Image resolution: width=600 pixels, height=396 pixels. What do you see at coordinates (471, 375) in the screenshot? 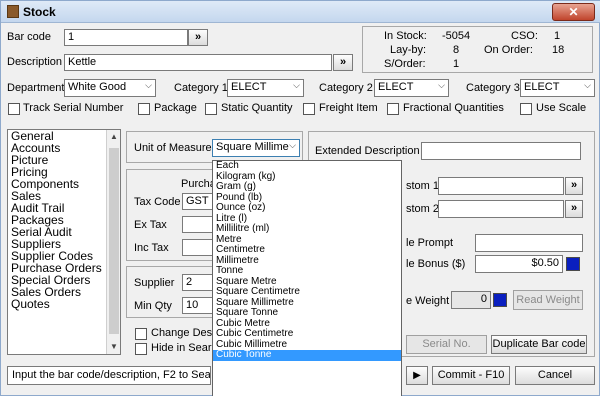
I see `commit-button: Commit - F10` at bounding box center [471, 375].